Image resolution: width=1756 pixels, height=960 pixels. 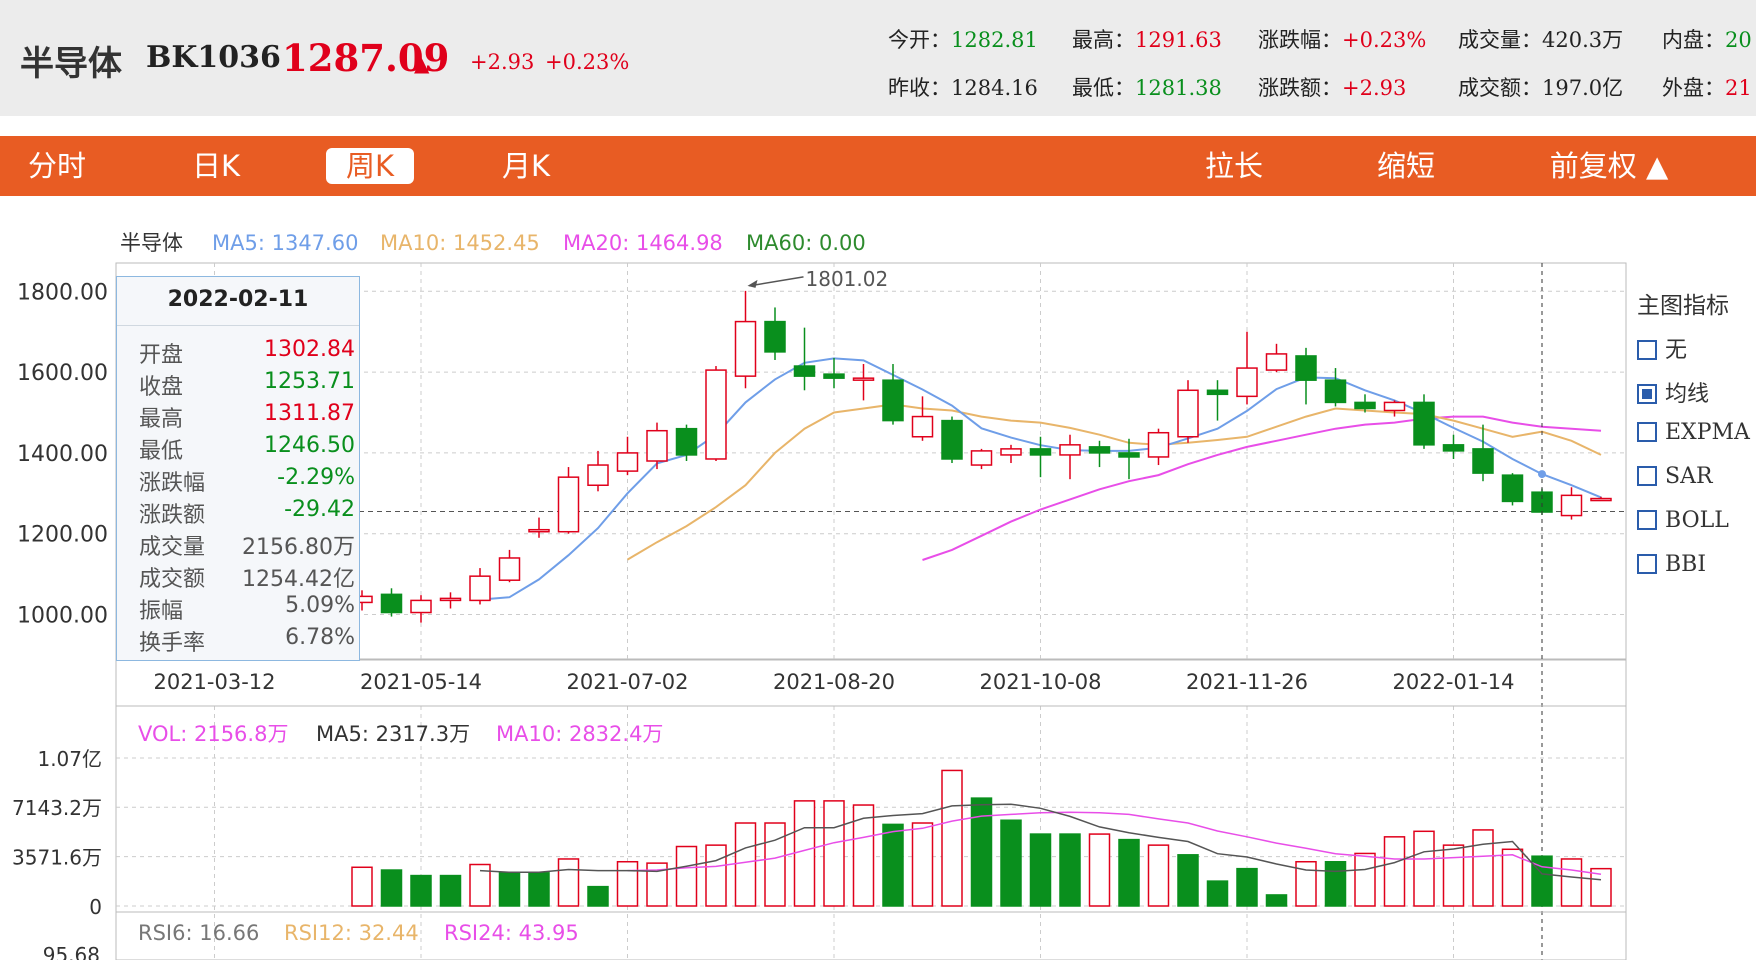 What do you see at coordinates (1689, 476) in the screenshot?
I see `indicator-label: SAR` at bounding box center [1689, 476].